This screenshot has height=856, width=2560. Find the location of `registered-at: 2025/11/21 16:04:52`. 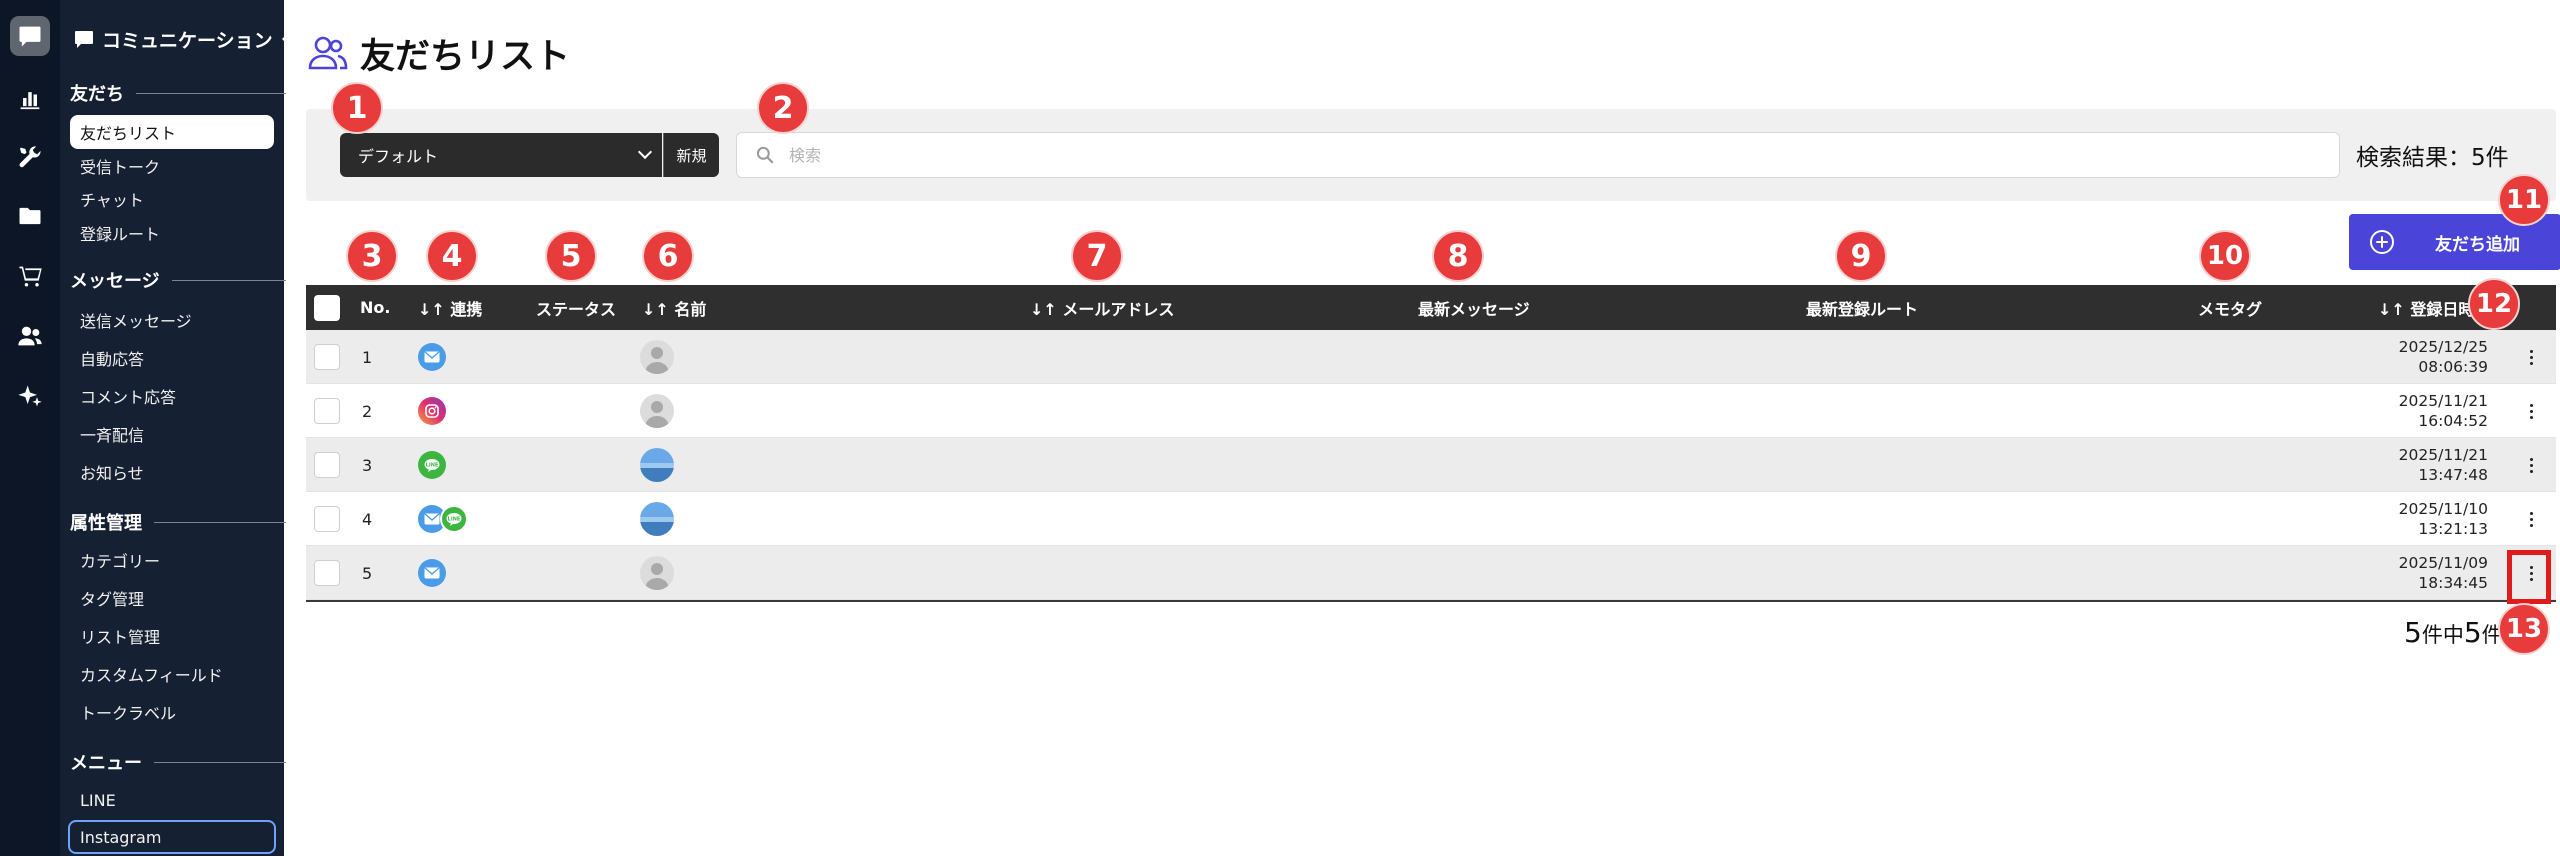

registered-at: 2025/11/21 16:04:52 is located at coordinates (2443, 411).